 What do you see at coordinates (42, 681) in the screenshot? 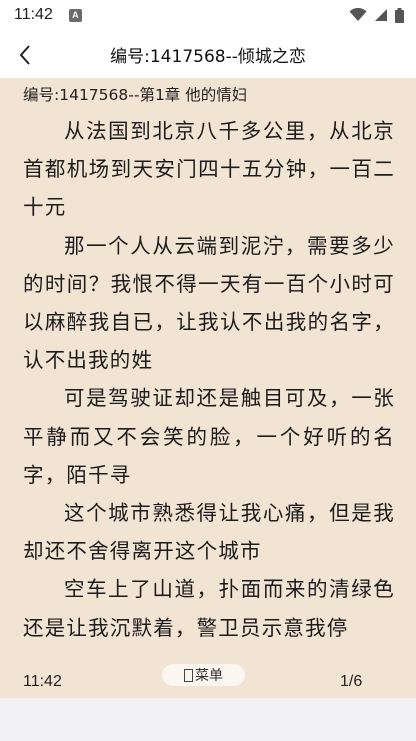
I see `footer-time: 11:42` at bounding box center [42, 681].